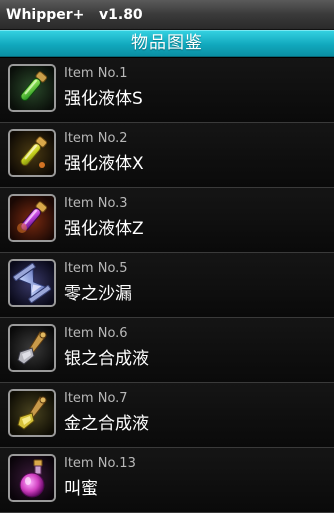 The width and height of the screenshot is (334, 513). I want to click on hourglass-icon, so click(32, 283).